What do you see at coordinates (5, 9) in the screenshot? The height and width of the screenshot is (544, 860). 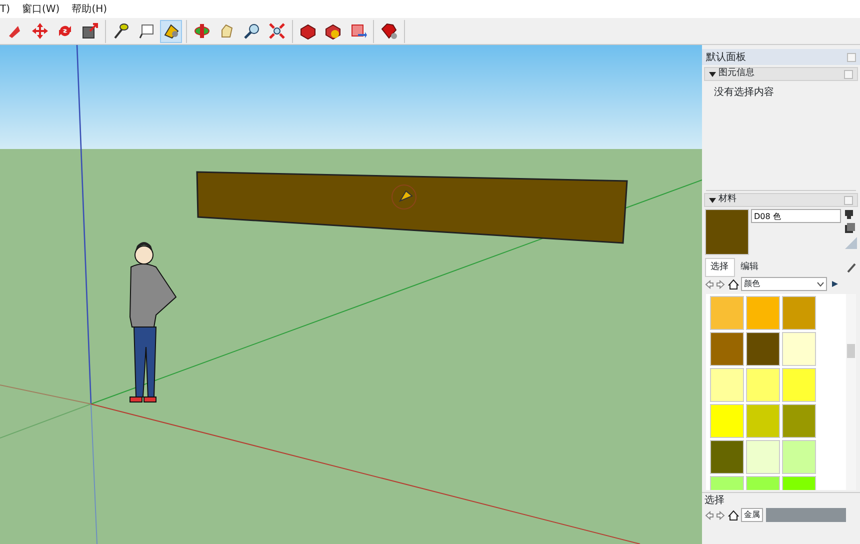 I see `menu-item: T)` at bounding box center [5, 9].